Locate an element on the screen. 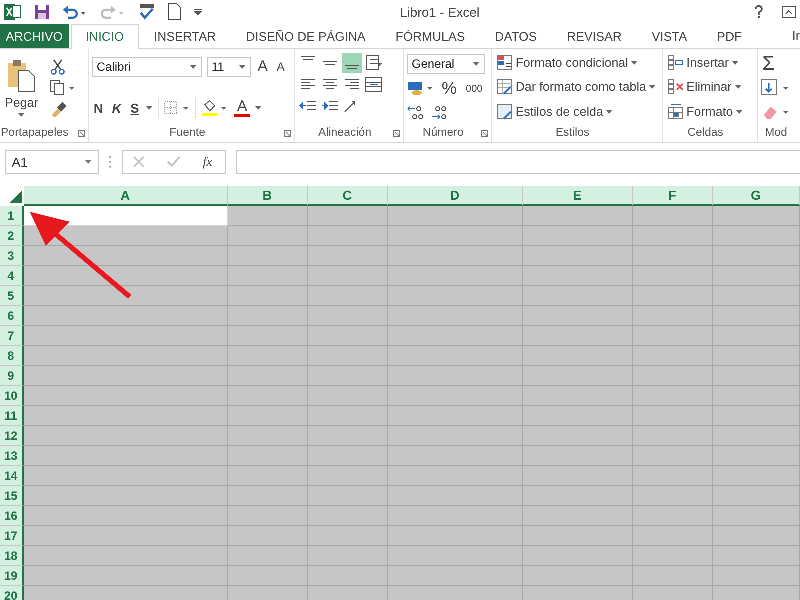 Image resolution: width=800 pixels, height=600 pixels. grow-font-button: A is located at coordinates (263, 67).